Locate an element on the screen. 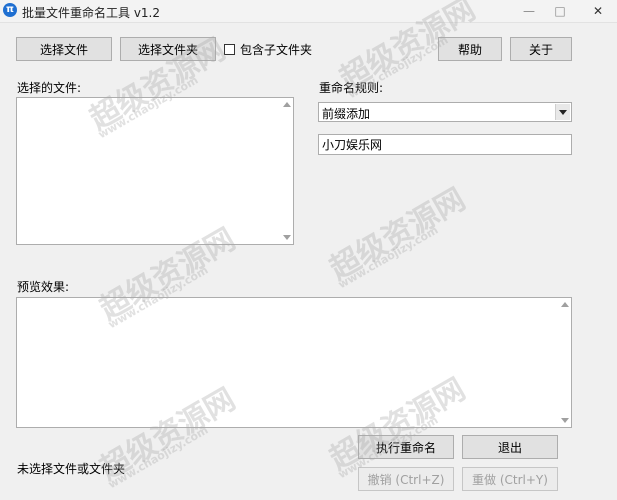 This screenshot has width=617, height=500. include-subfolders-checkbox: 包含子文件夹 is located at coordinates (268, 49).